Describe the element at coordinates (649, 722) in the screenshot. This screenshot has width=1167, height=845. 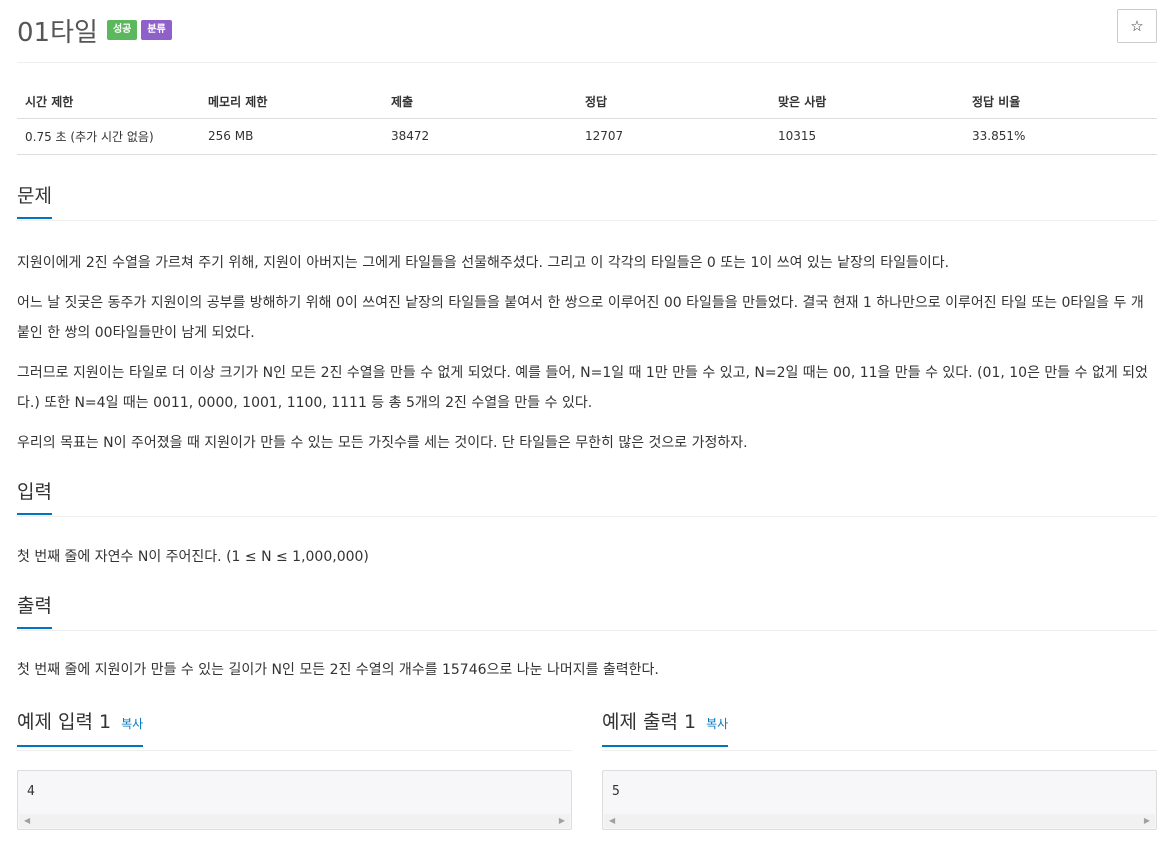
I see `sample-output-heading: 예제 출력 1` at that location.